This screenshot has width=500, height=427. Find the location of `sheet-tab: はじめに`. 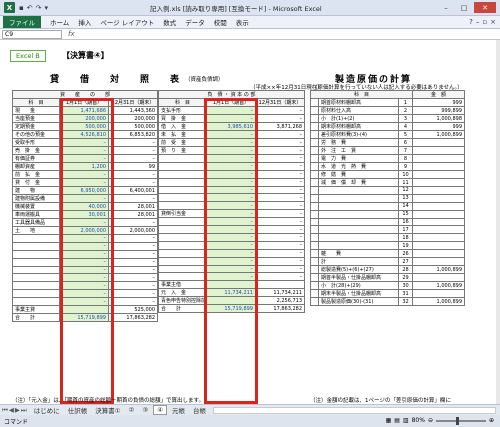

sheet-tab: はじめに is located at coordinates (47, 410).